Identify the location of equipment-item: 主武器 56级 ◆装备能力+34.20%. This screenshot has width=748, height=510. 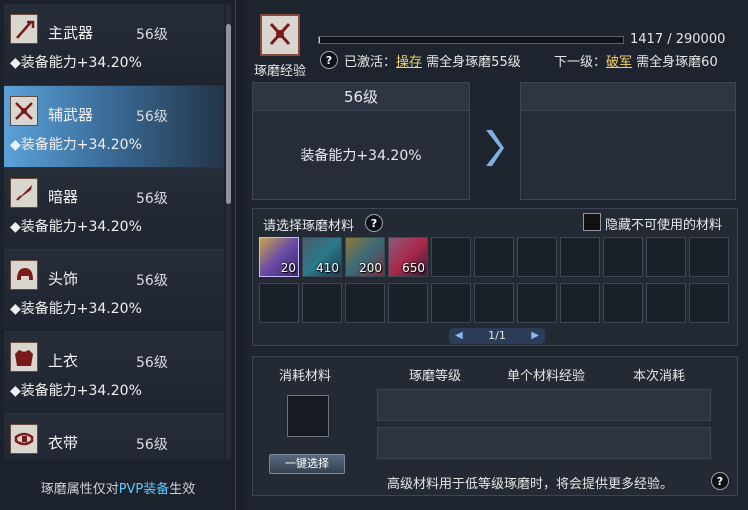
(114, 45).